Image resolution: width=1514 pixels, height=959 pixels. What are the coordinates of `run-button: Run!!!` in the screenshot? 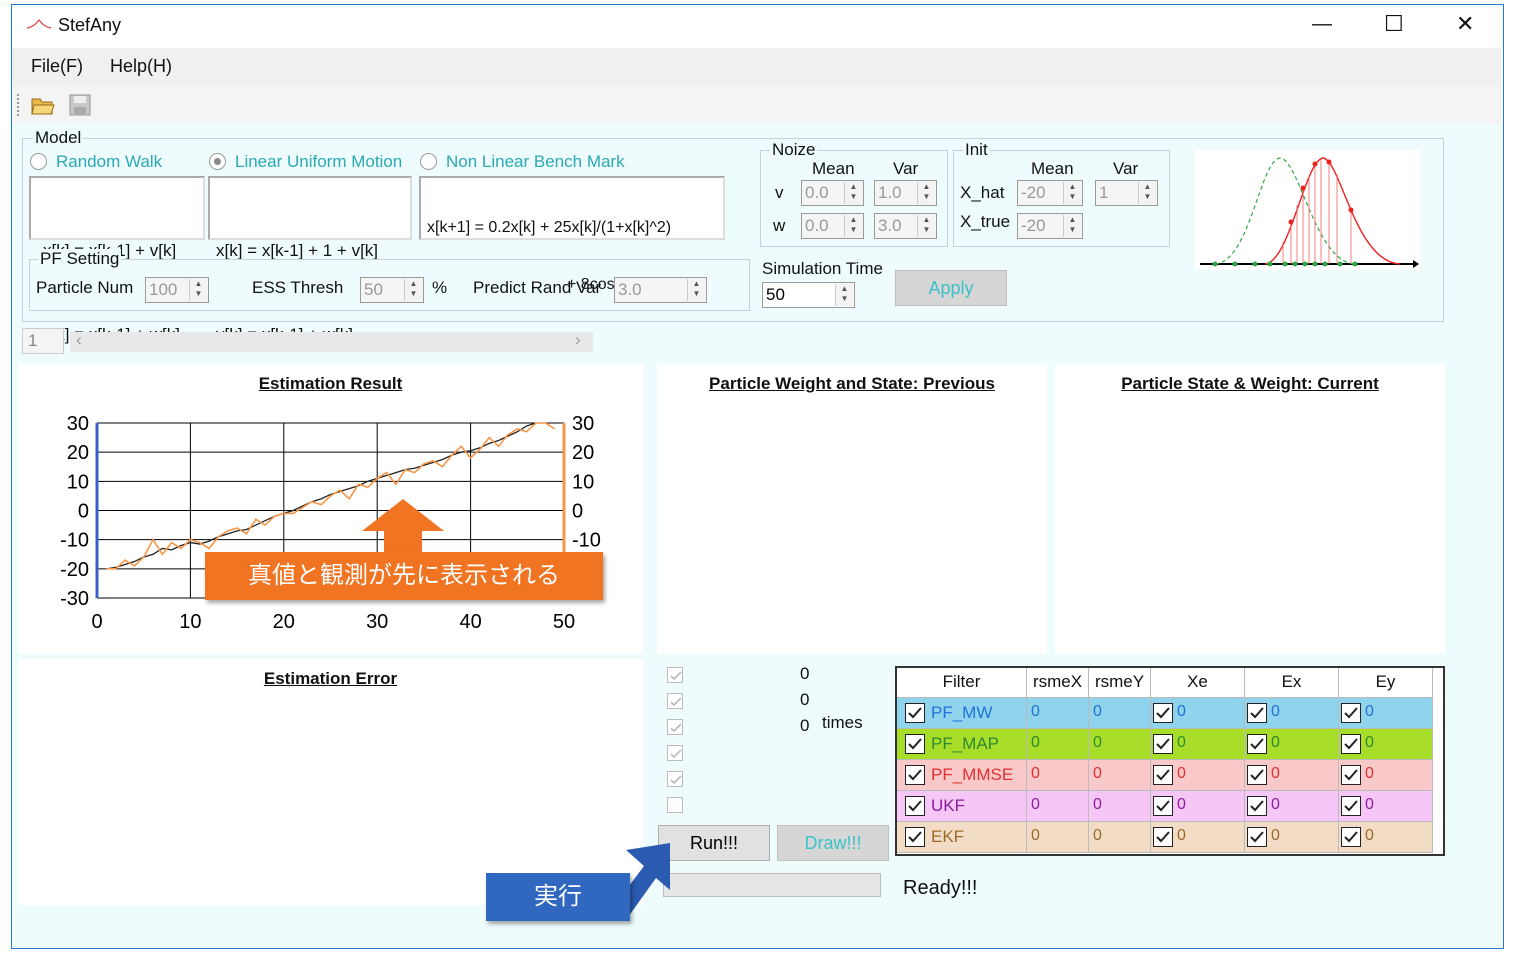 It's located at (714, 843).